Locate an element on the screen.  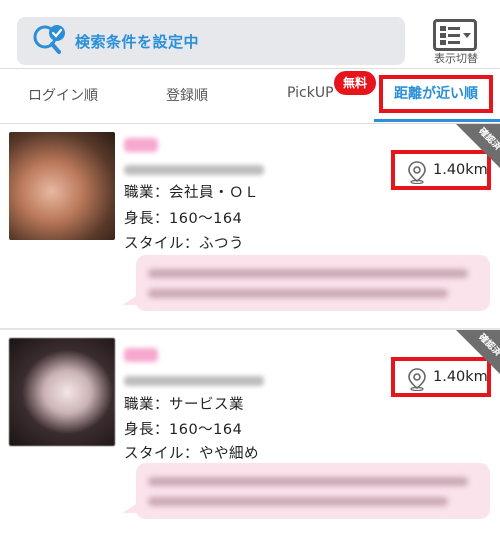
tab-distance-order: 距離が近い順 is located at coordinates (436, 94).